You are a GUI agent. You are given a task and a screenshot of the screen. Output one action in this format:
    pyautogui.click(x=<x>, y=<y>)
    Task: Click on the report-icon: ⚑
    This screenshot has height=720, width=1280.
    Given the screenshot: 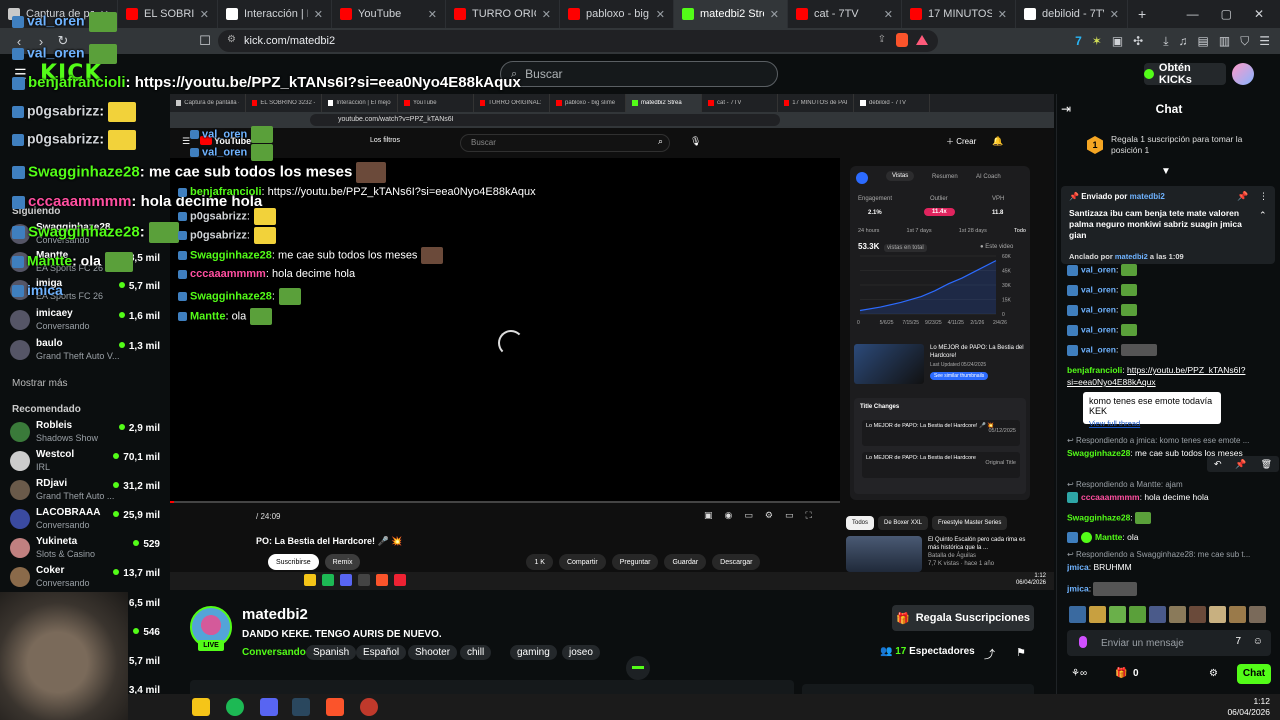 What is the action you would take?
    pyautogui.click(x=1021, y=652)
    